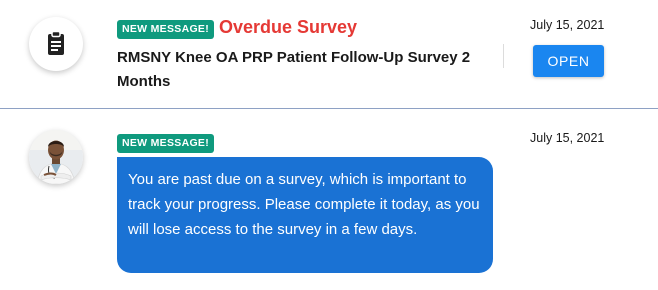 This screenshot has height=290, width=658. Describe the element at coordinates (568, 61) in the screenshot. I see `open-survey-button: OPEN` at that location.